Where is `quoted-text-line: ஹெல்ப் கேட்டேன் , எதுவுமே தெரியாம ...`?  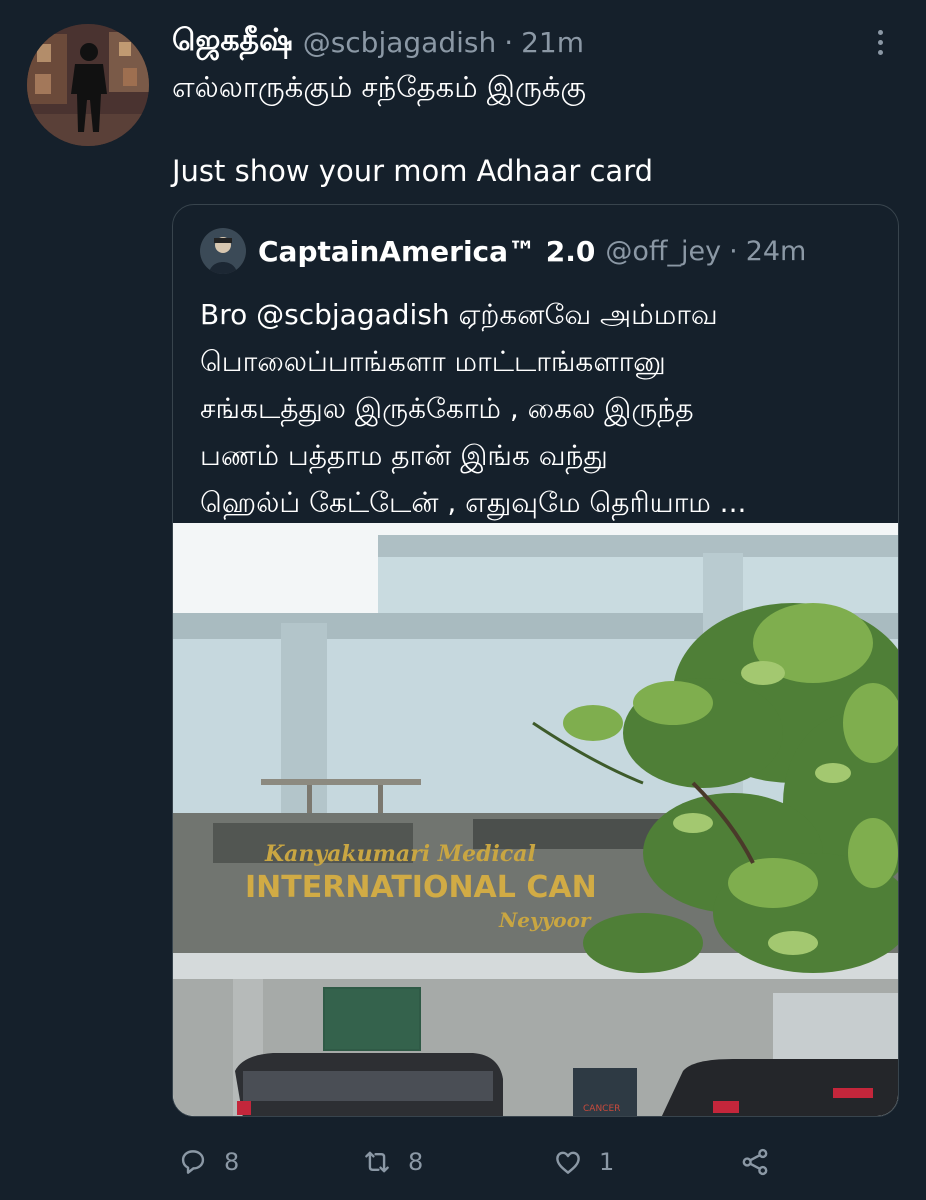 quoted-text-line: ஹெல்ப் கேட்டேன் , எதுவுமே தெரியாம ... is located at coordinates (473, 502).